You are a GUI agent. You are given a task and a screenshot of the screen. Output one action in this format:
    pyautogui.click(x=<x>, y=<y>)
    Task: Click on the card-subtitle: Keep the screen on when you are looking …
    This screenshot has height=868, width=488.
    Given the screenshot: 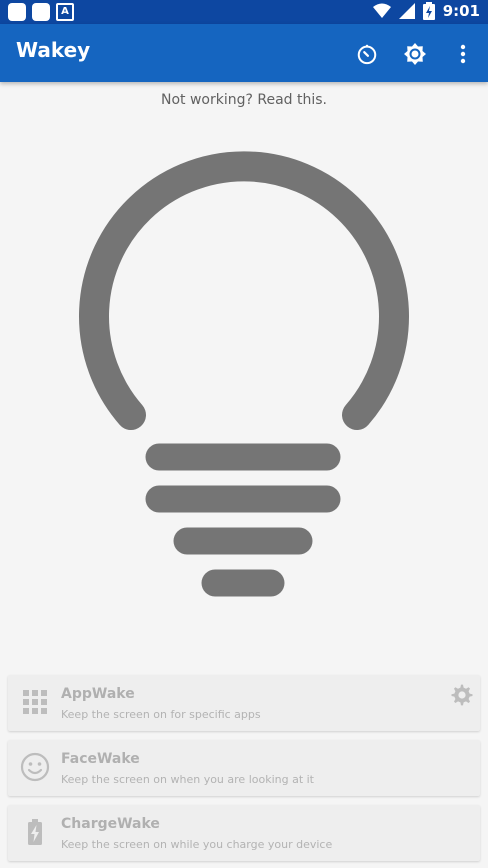 What is the action you would take?
    pyautogui.click(x=187, y=779)
    